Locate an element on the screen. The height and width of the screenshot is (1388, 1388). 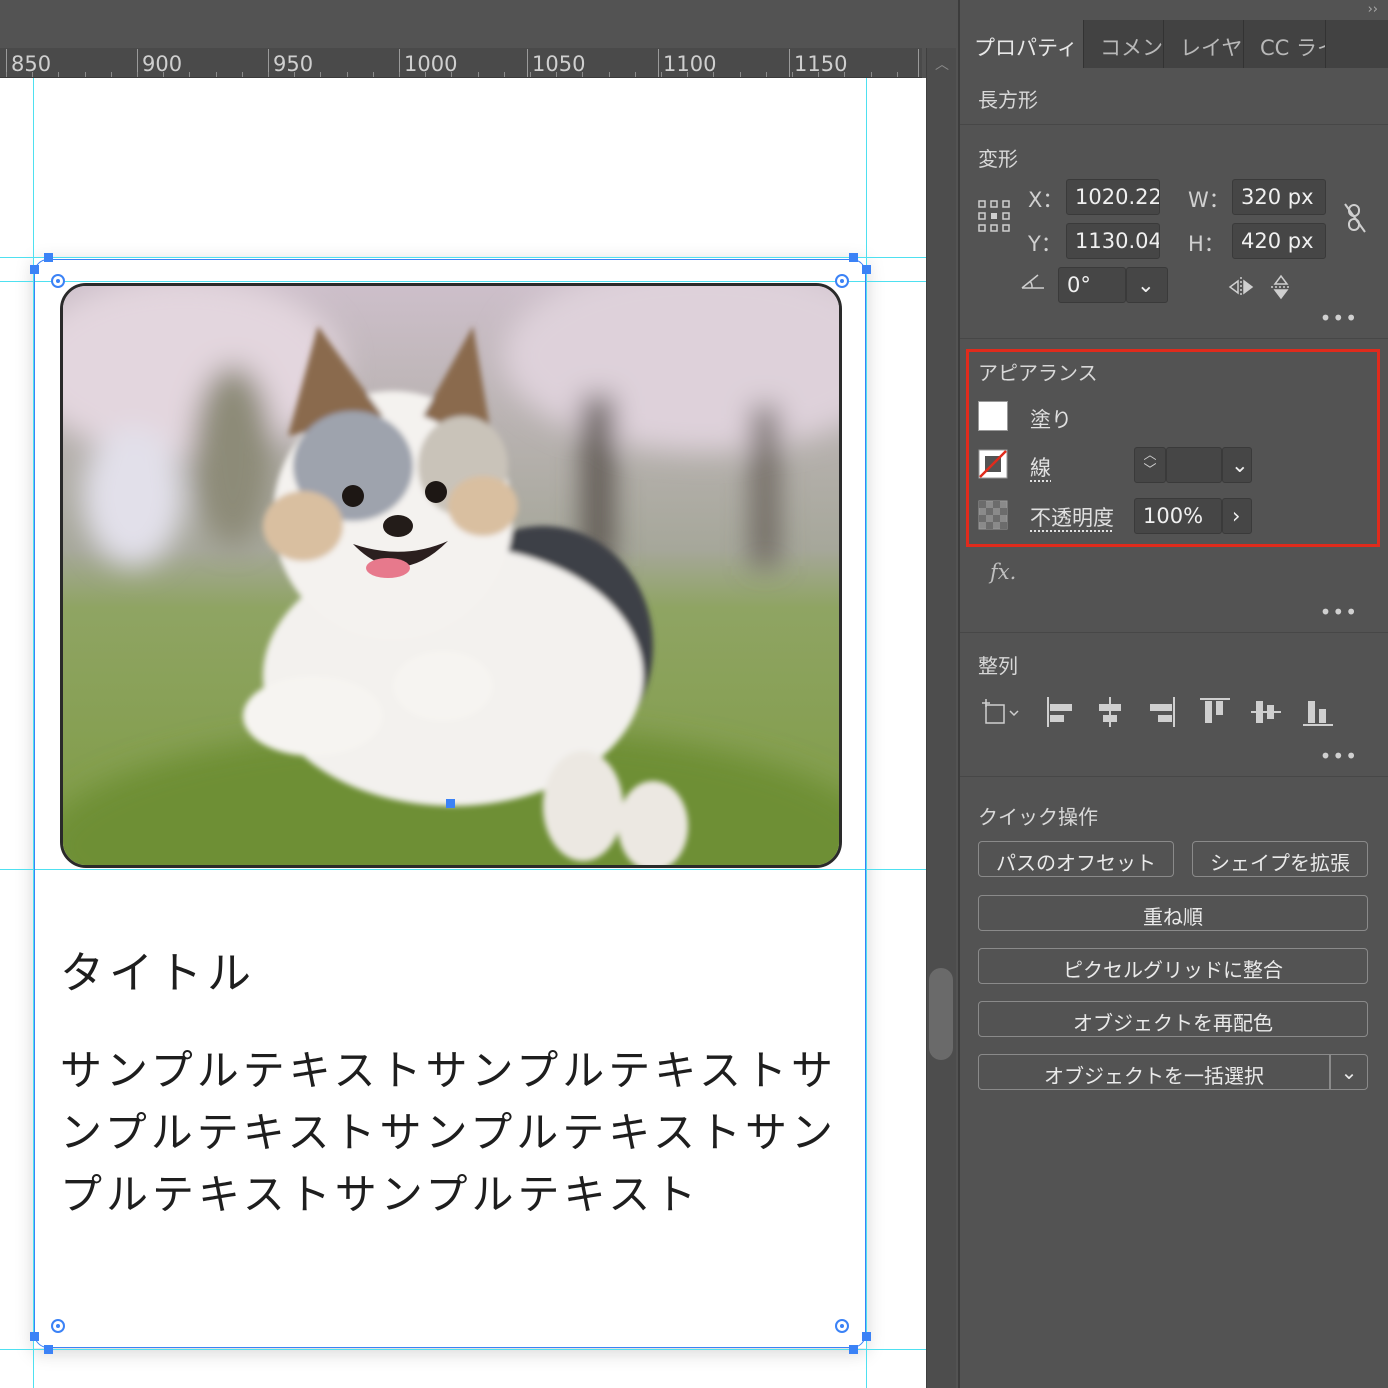
guide-vertical is located at coordinates (866, 733).